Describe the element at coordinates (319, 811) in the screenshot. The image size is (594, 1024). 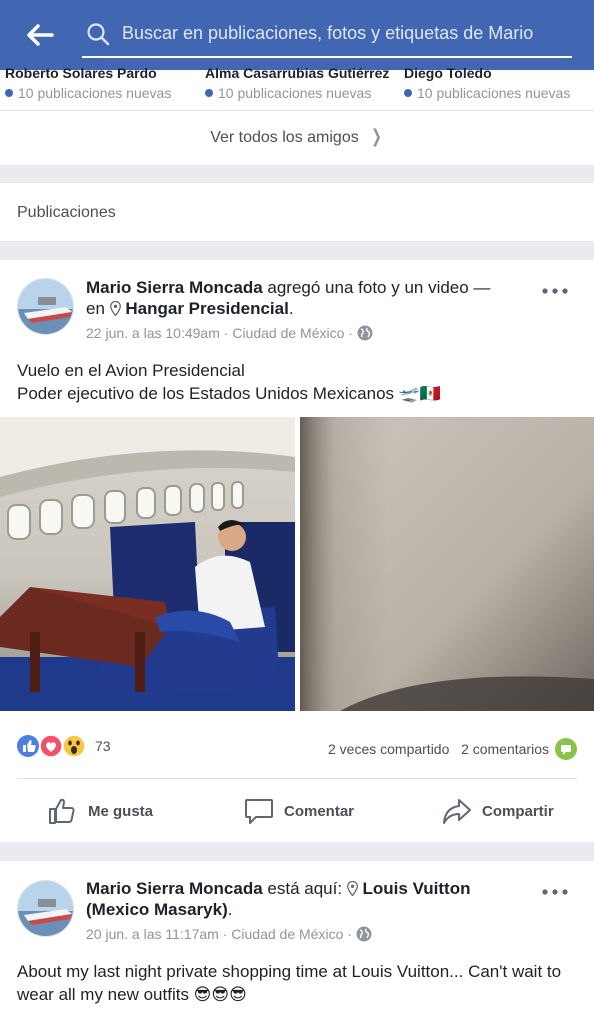
I see `comment-label: Comentar` at that location.